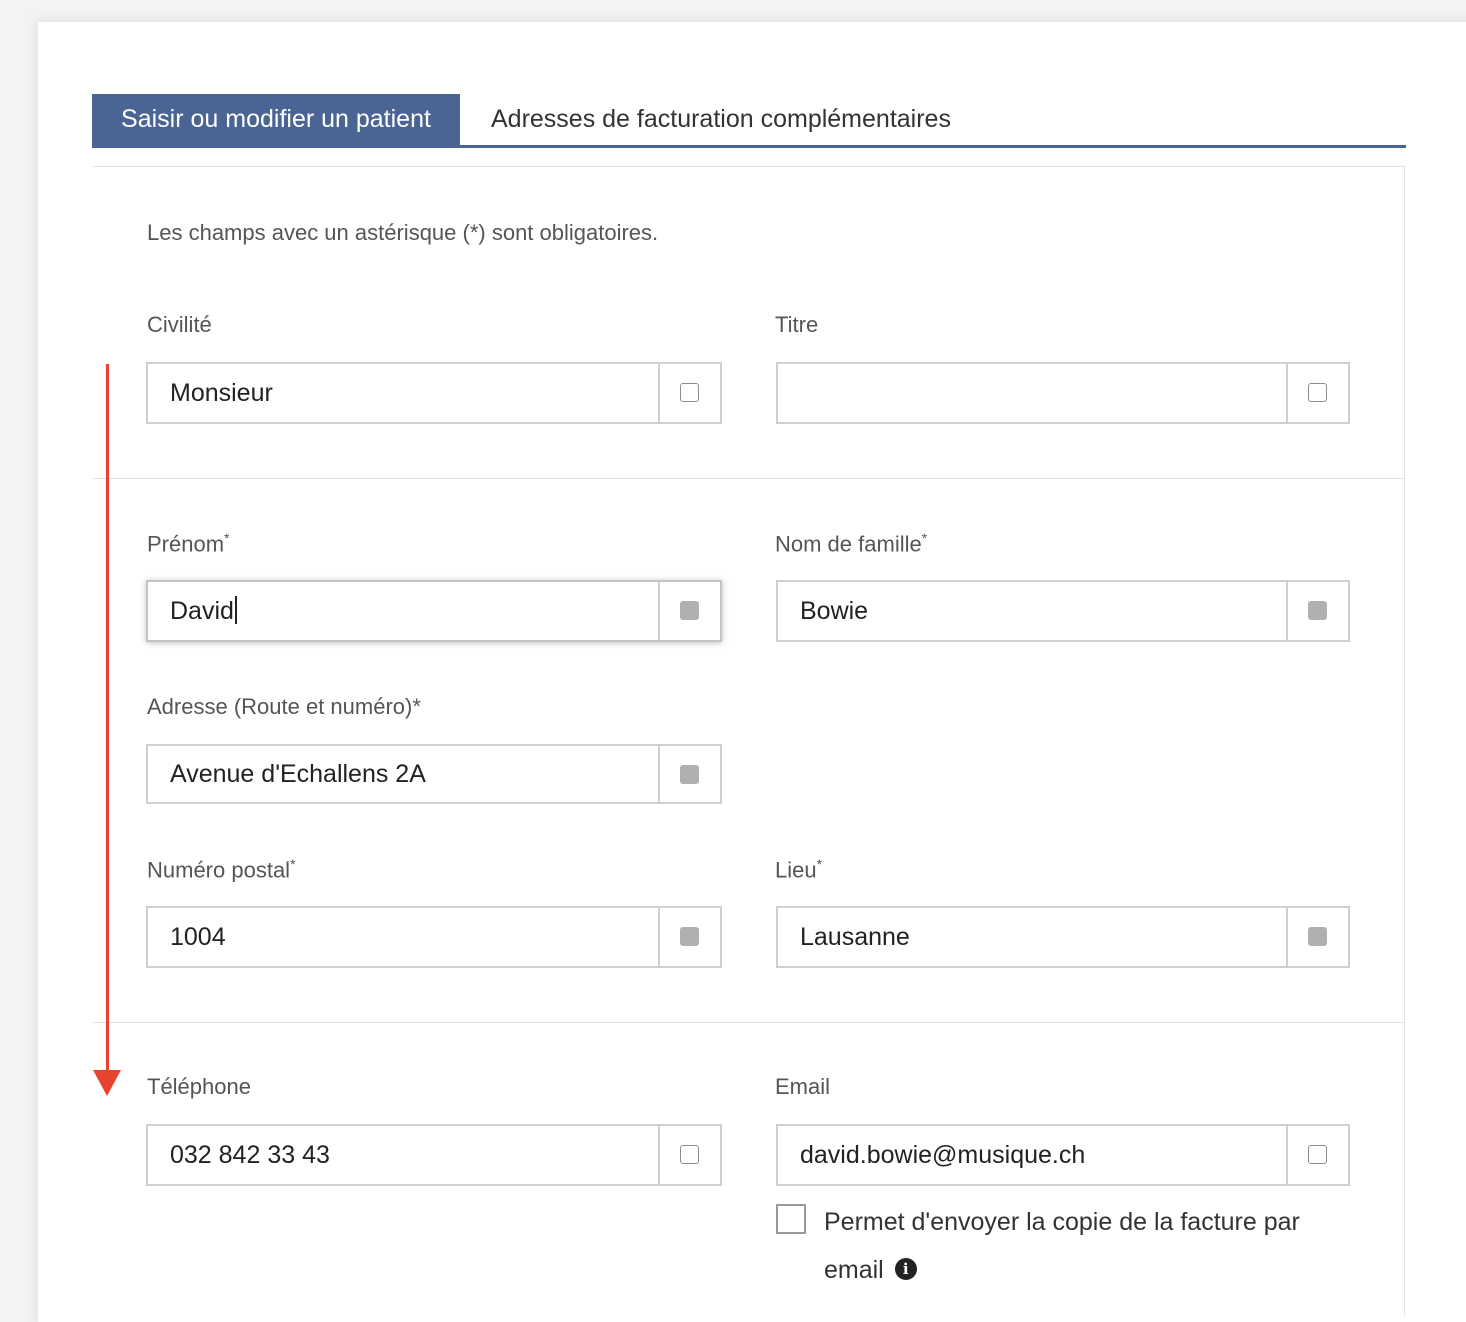 This screenshot has width=1466, height=1322. I want to click on prenom-label: Prénom*, so click(188, 543).